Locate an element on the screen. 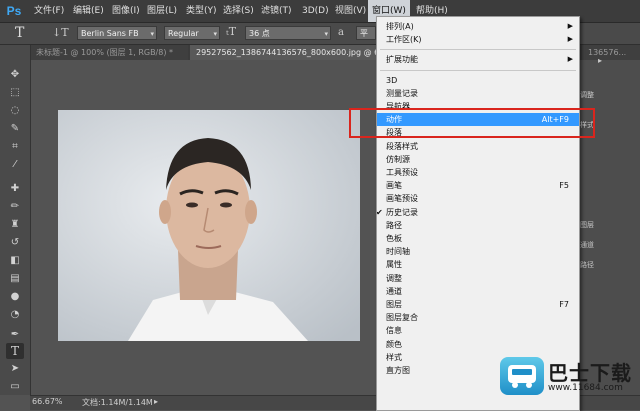  tab-untitled: 未标题-1 @ 100% (图层 1, RGB/8) * is located at coordinates (109, 52).